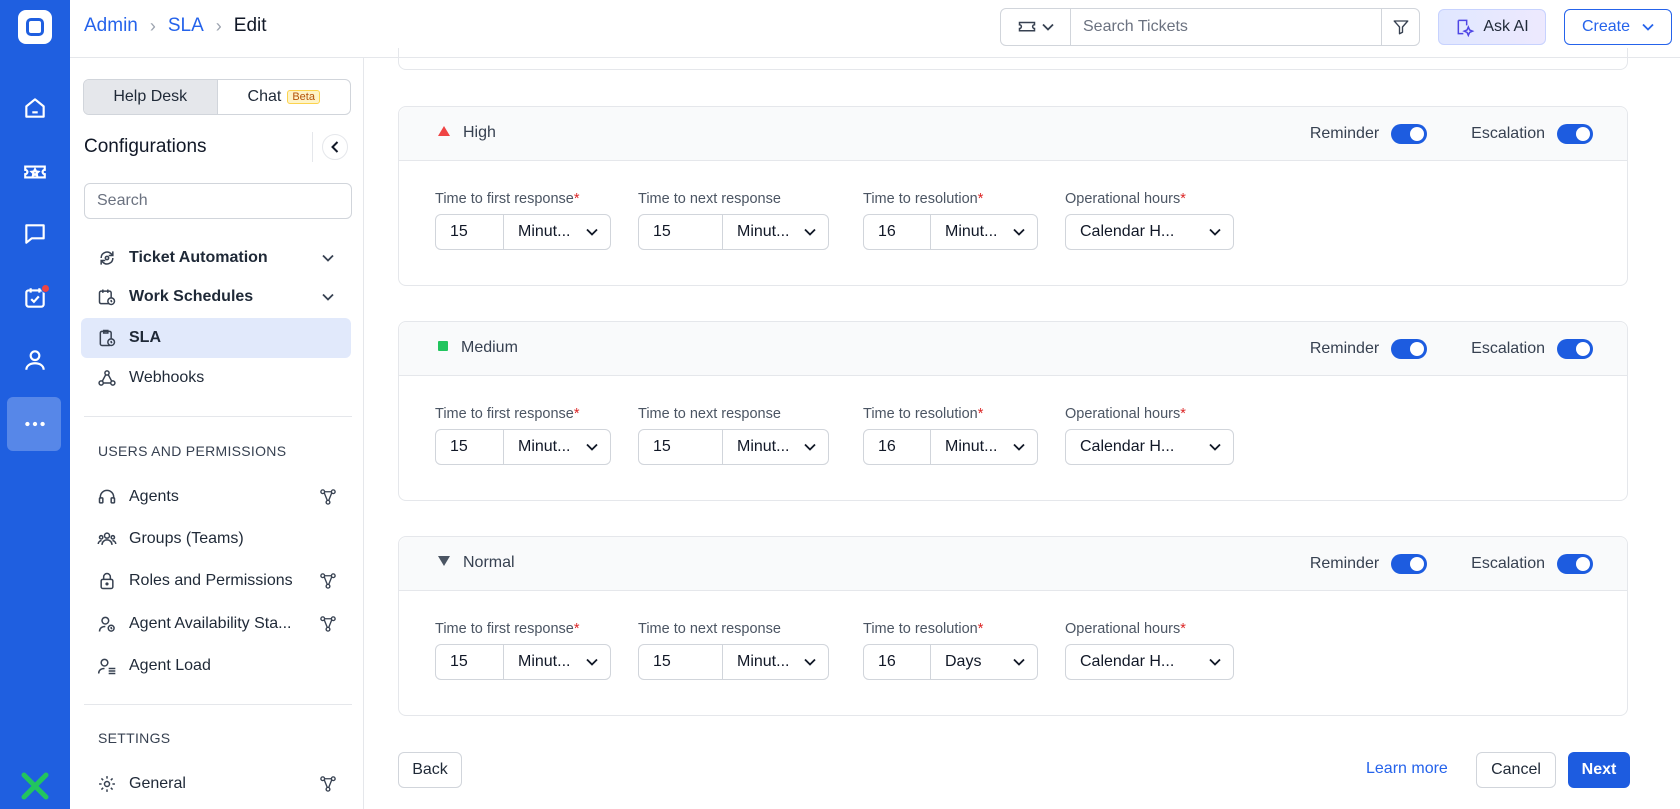 This screenshot has height=809, width=1680. Describe the element at coordinates (1123, 414) in the screenshot. I see `operational-hours-label: Operational hours` at that location.